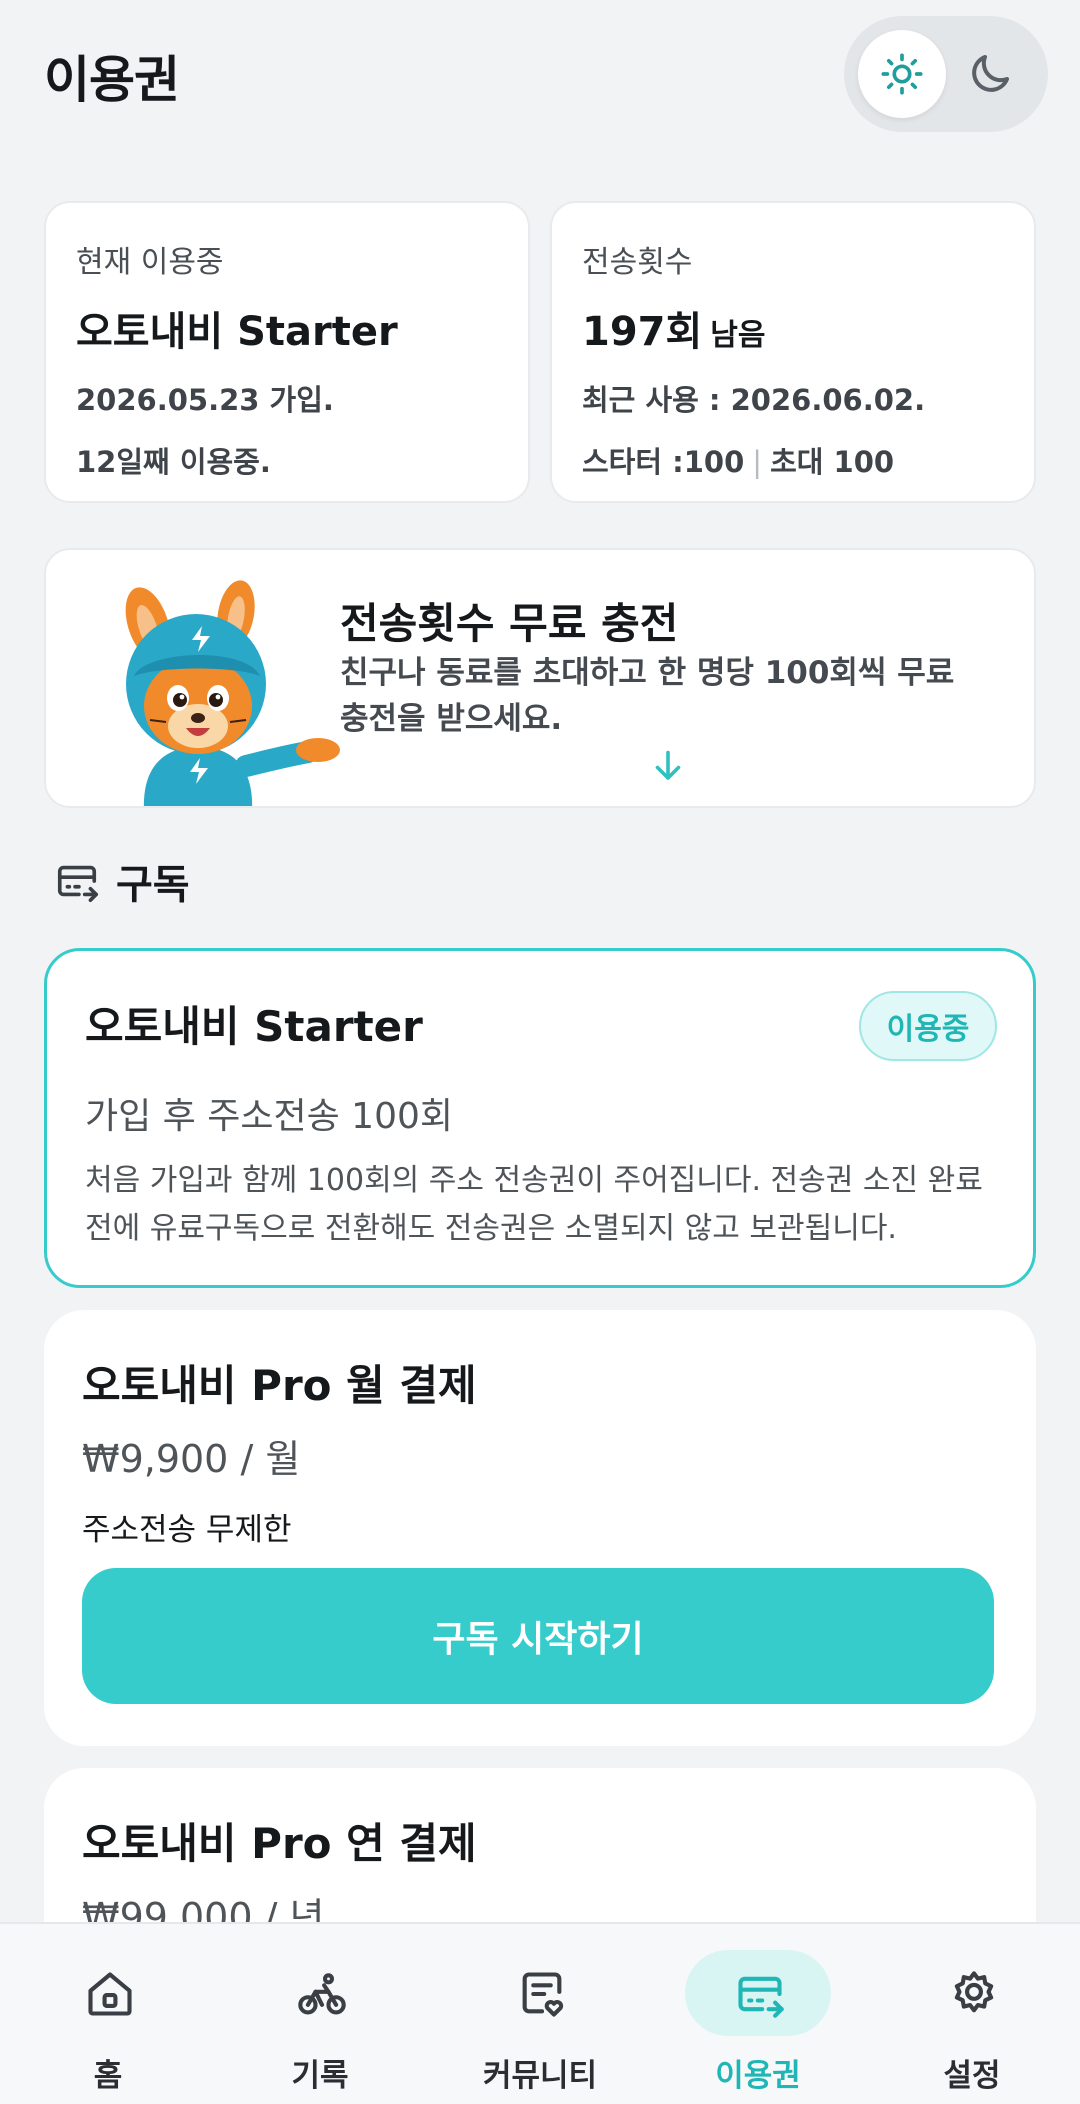 Image resolution: width=1080 pixels, height=2104 pixels. What do you see at coordinates (108, 2076) in the screenshot?
I see `nav-label-home: 홈` at bounding box center [108, 2076].